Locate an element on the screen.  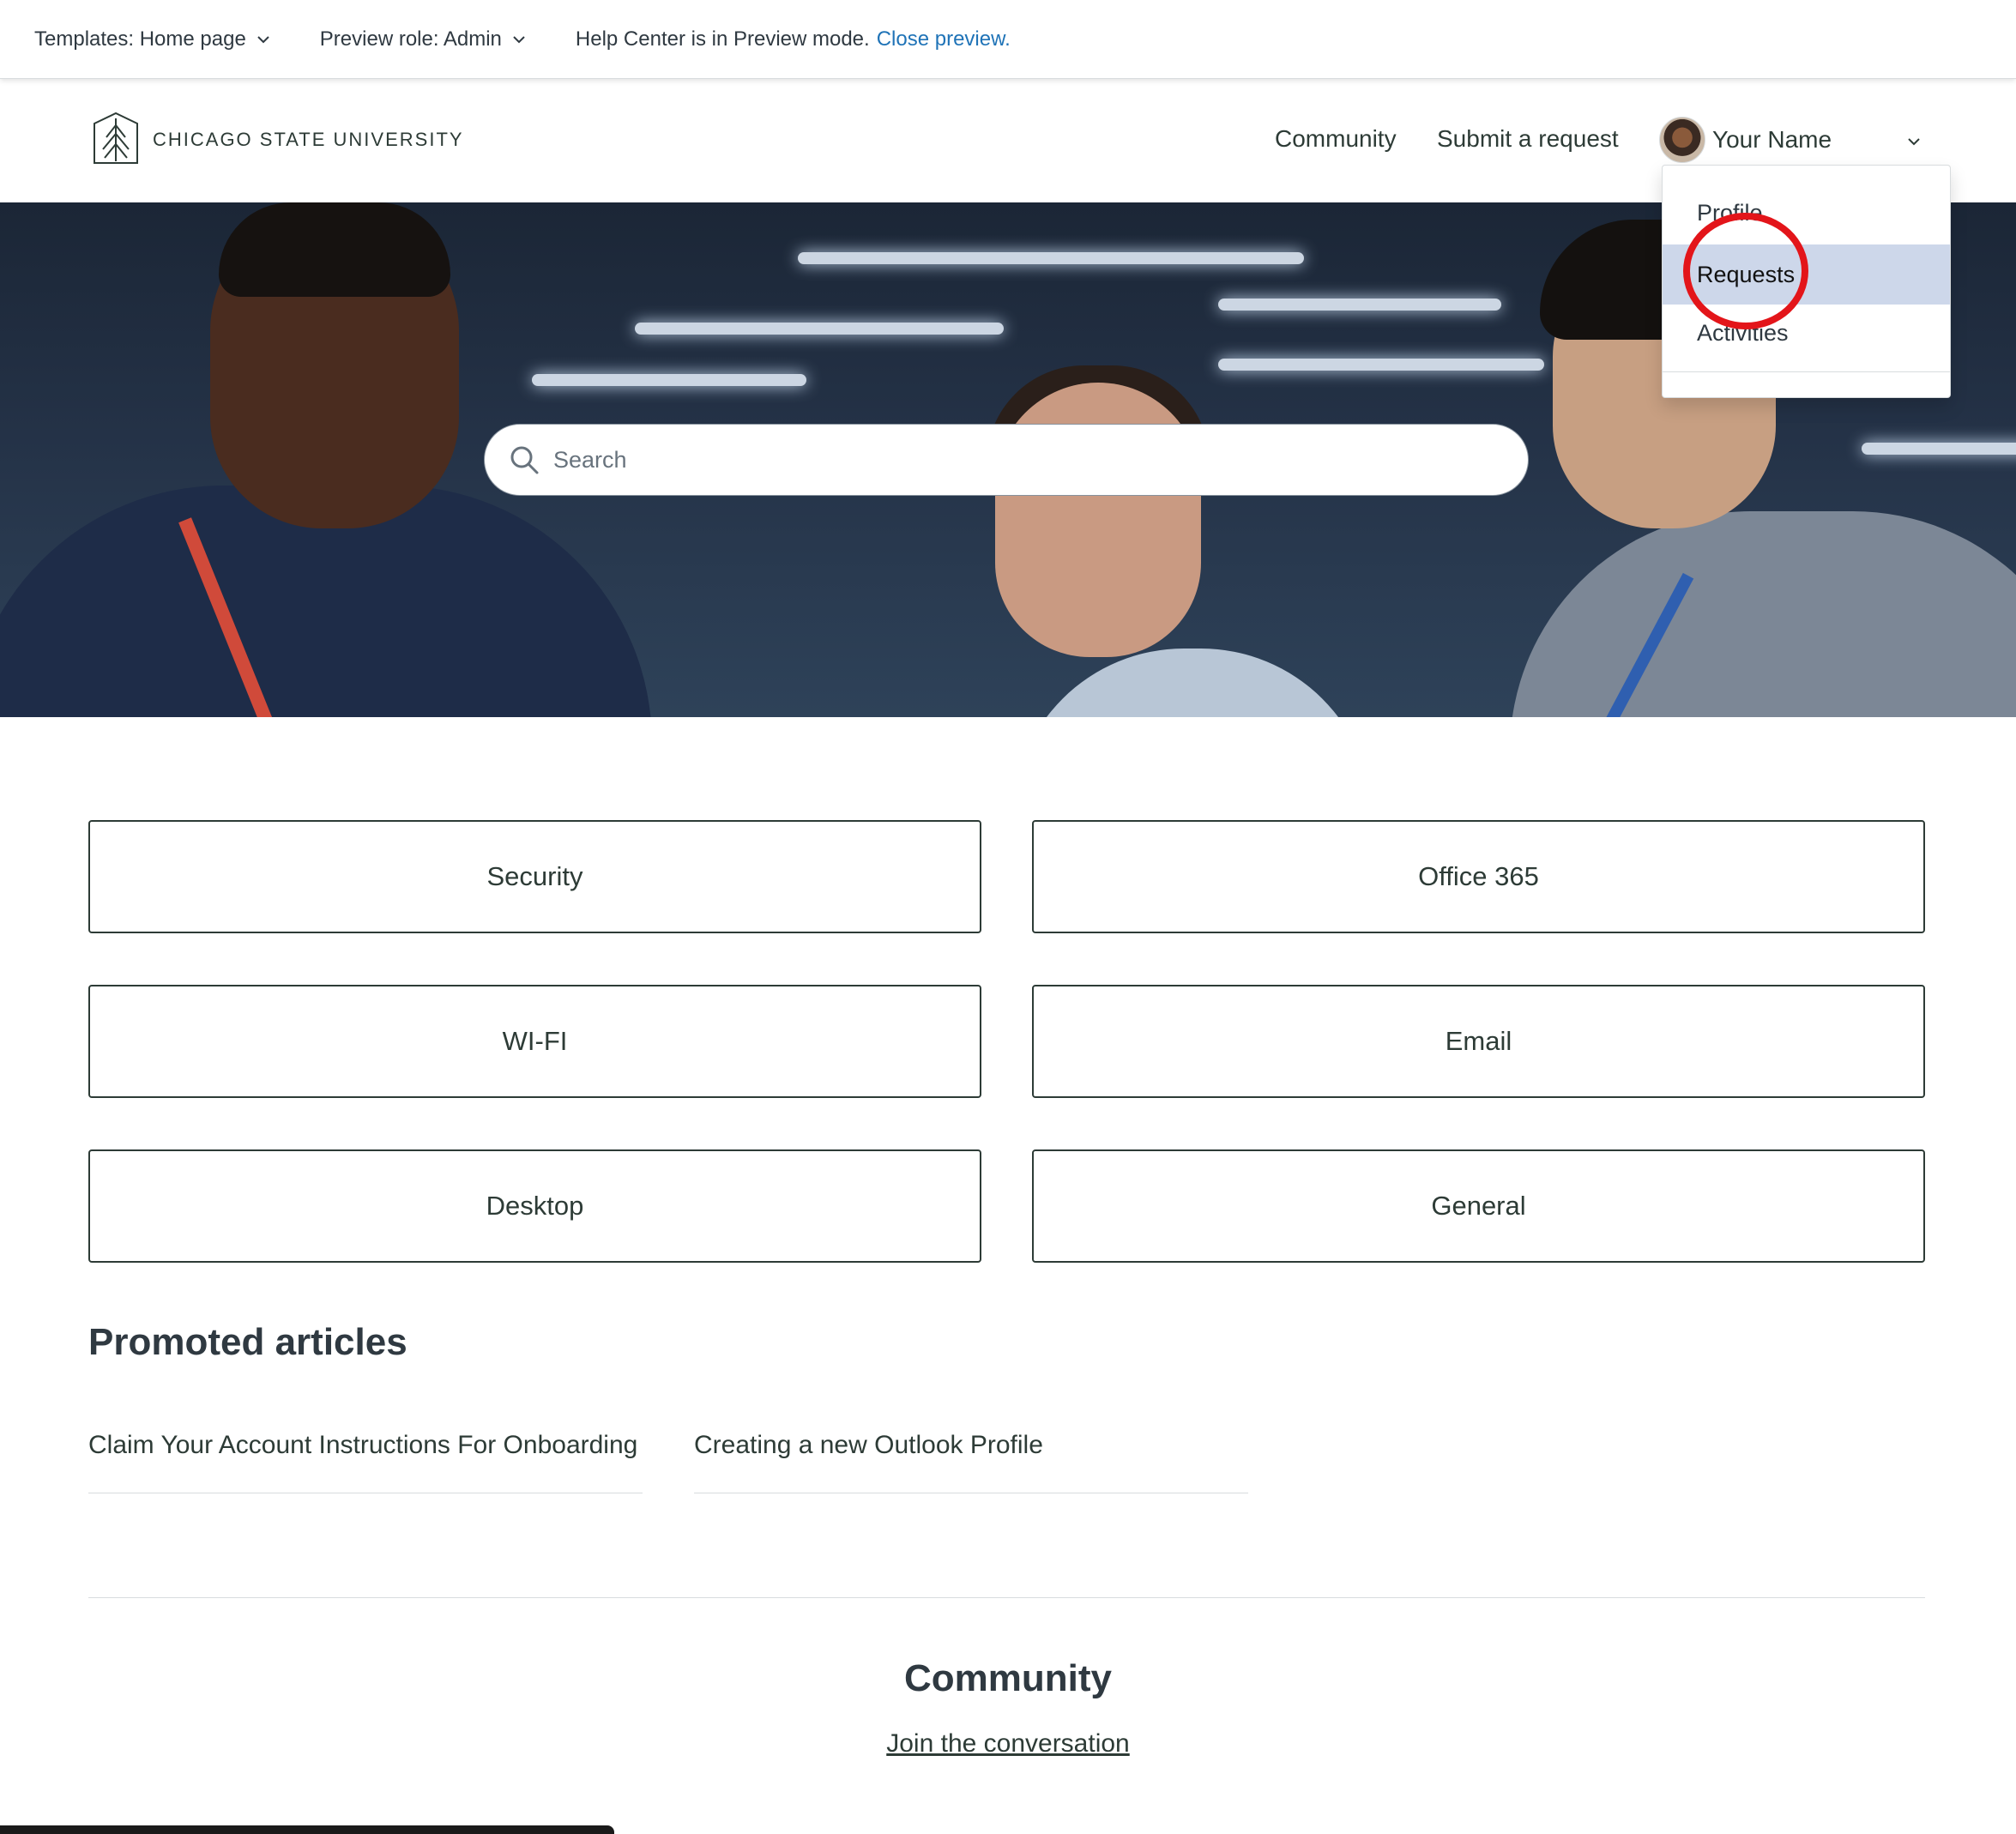
close-preview-link: Close preview. is located at coordinates (944, 39).